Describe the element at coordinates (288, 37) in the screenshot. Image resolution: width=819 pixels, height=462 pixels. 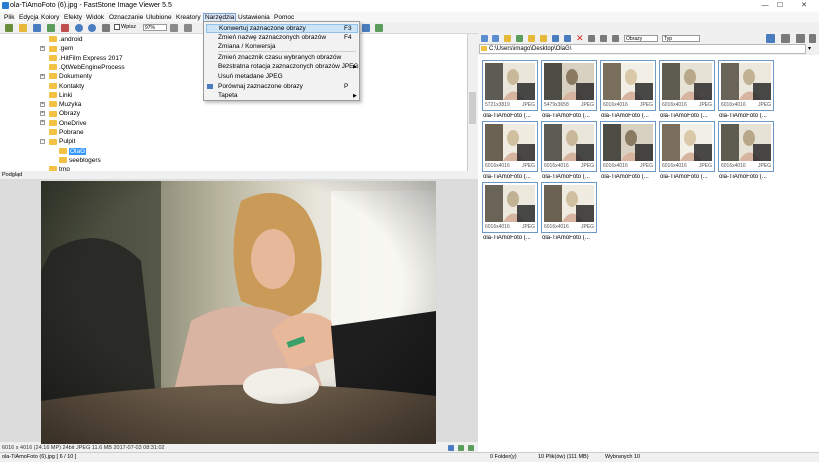
I see `dropdown-item: Zmień nazwę zaznaczonych obrazów` at that location.